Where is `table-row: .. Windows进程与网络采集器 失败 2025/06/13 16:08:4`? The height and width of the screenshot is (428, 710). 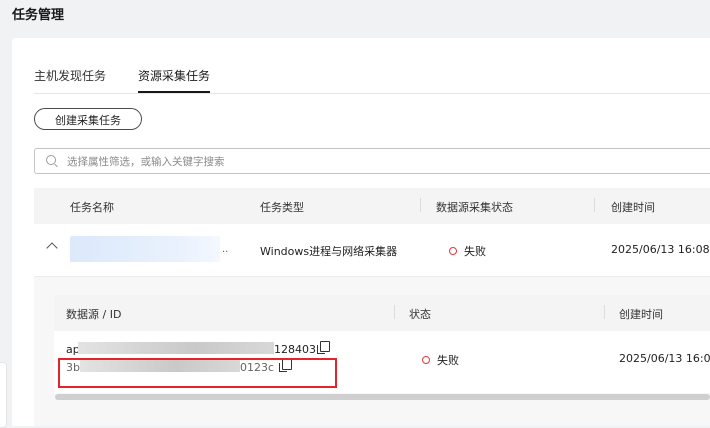
table-row: .. Windows进程与网络采集器 失败 2025/06/13 16:08:4 is located at coordinates (372, 250).